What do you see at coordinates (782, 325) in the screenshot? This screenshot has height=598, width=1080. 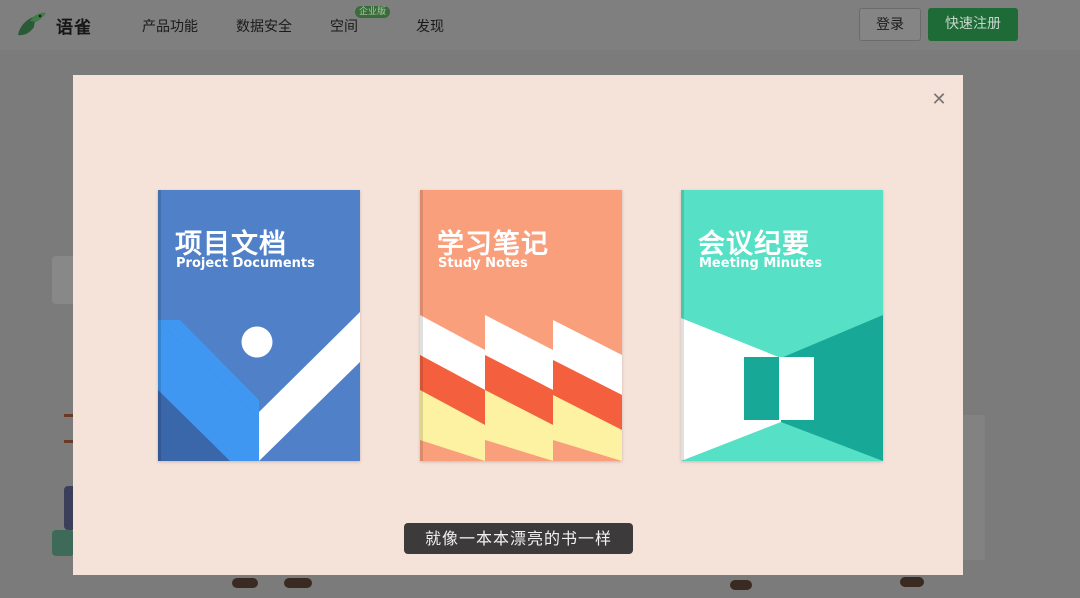 I see `book-meeting-minutes: 会议纪要 Meeting Minutes` at bounding box center [782, 325].